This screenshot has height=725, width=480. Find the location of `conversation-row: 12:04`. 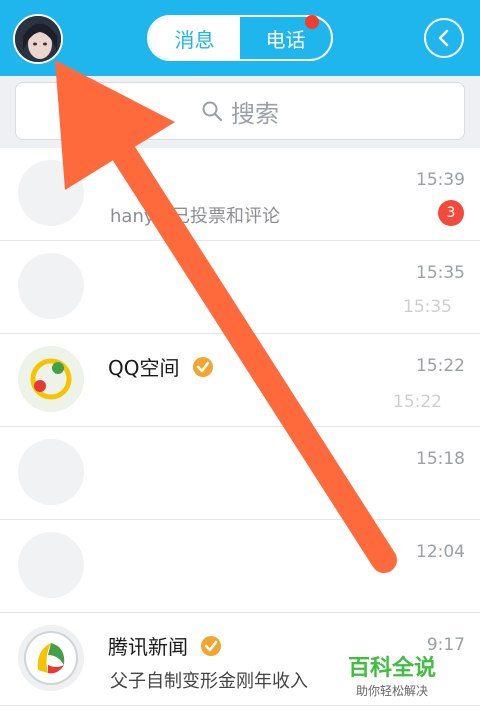

conversation-row: 12:04 is located at coordinates (240, 566).